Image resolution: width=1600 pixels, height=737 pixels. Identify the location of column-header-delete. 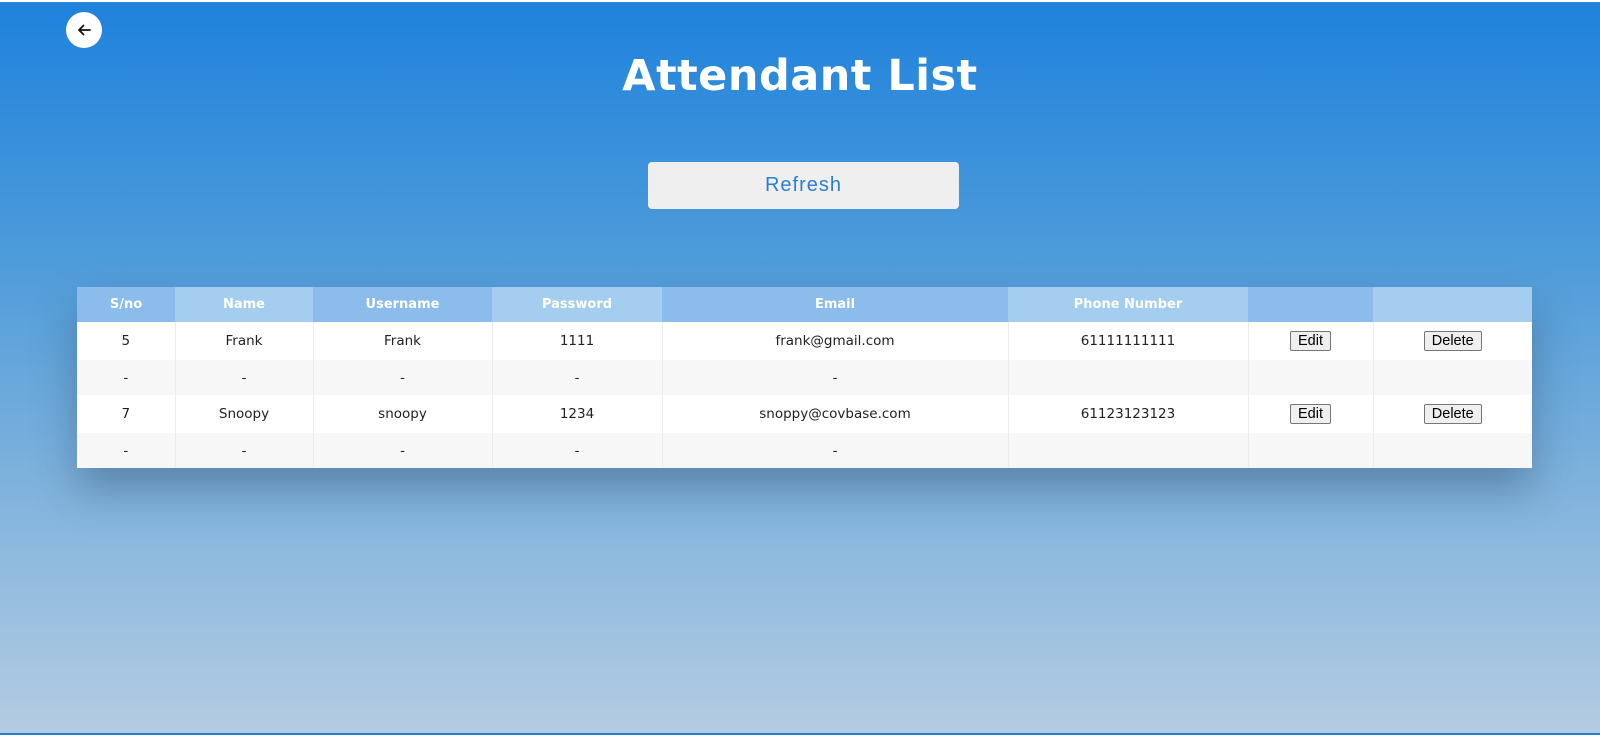
(1452, 304).